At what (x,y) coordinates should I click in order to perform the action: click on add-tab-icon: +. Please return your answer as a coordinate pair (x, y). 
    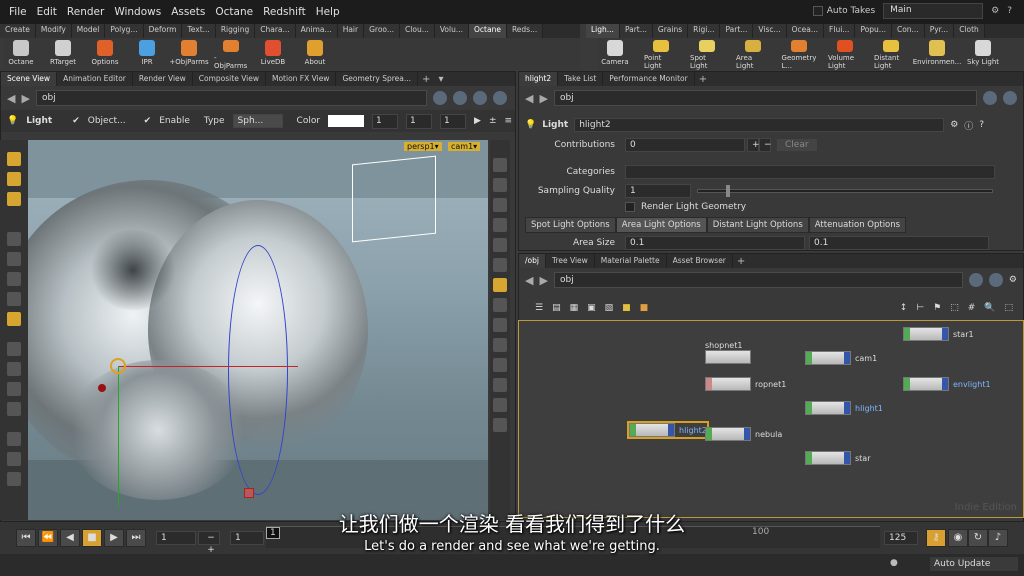
    Looking at the image, I should click on (703, 79).